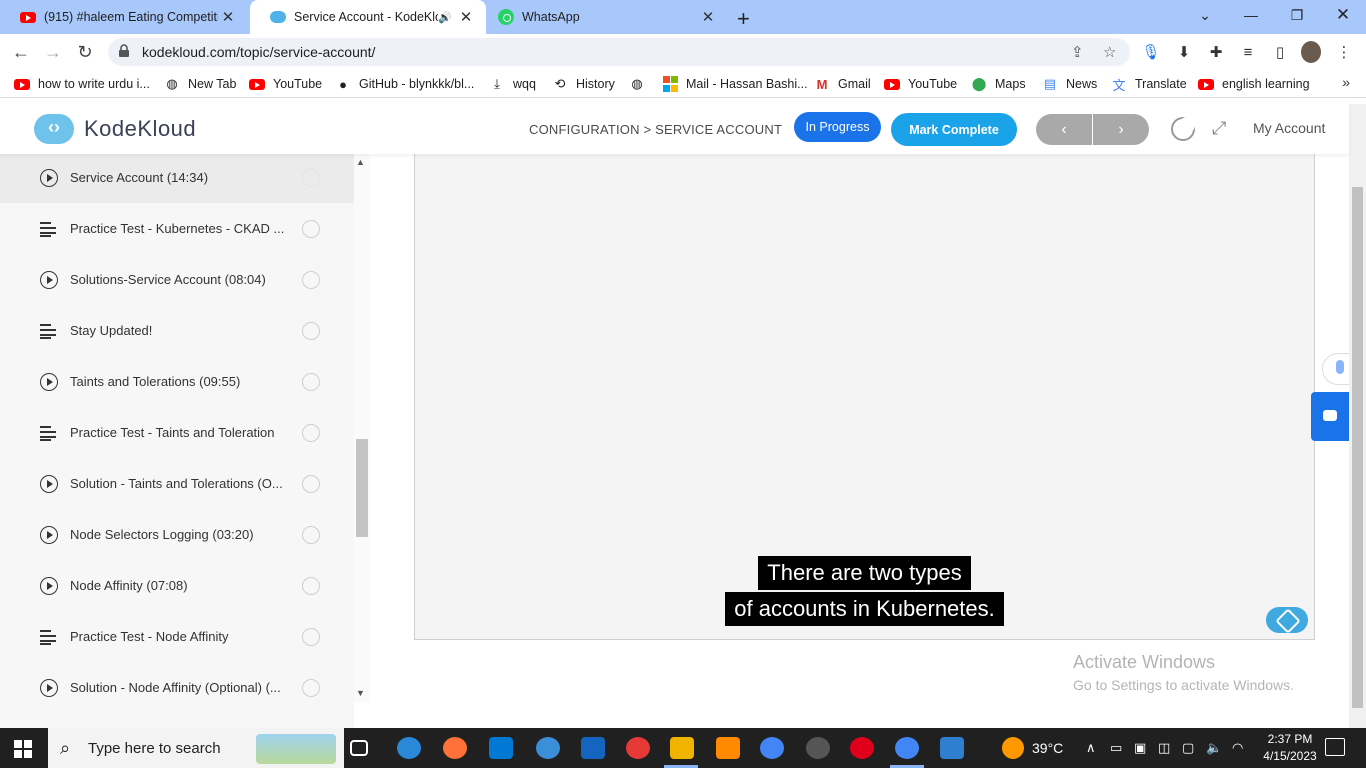  Describe the element at coordinates (360, 162) in the screenshot. I see `scroll-up-arrow-icon: ▲` at that location.